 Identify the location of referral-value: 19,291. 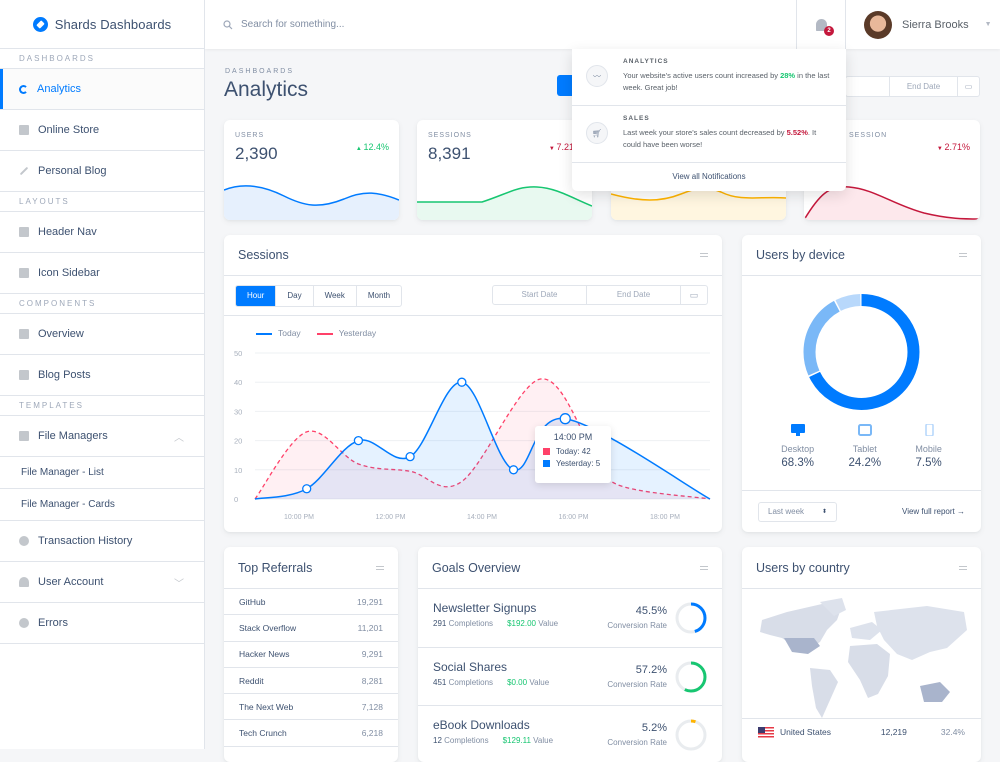
(370, 601).